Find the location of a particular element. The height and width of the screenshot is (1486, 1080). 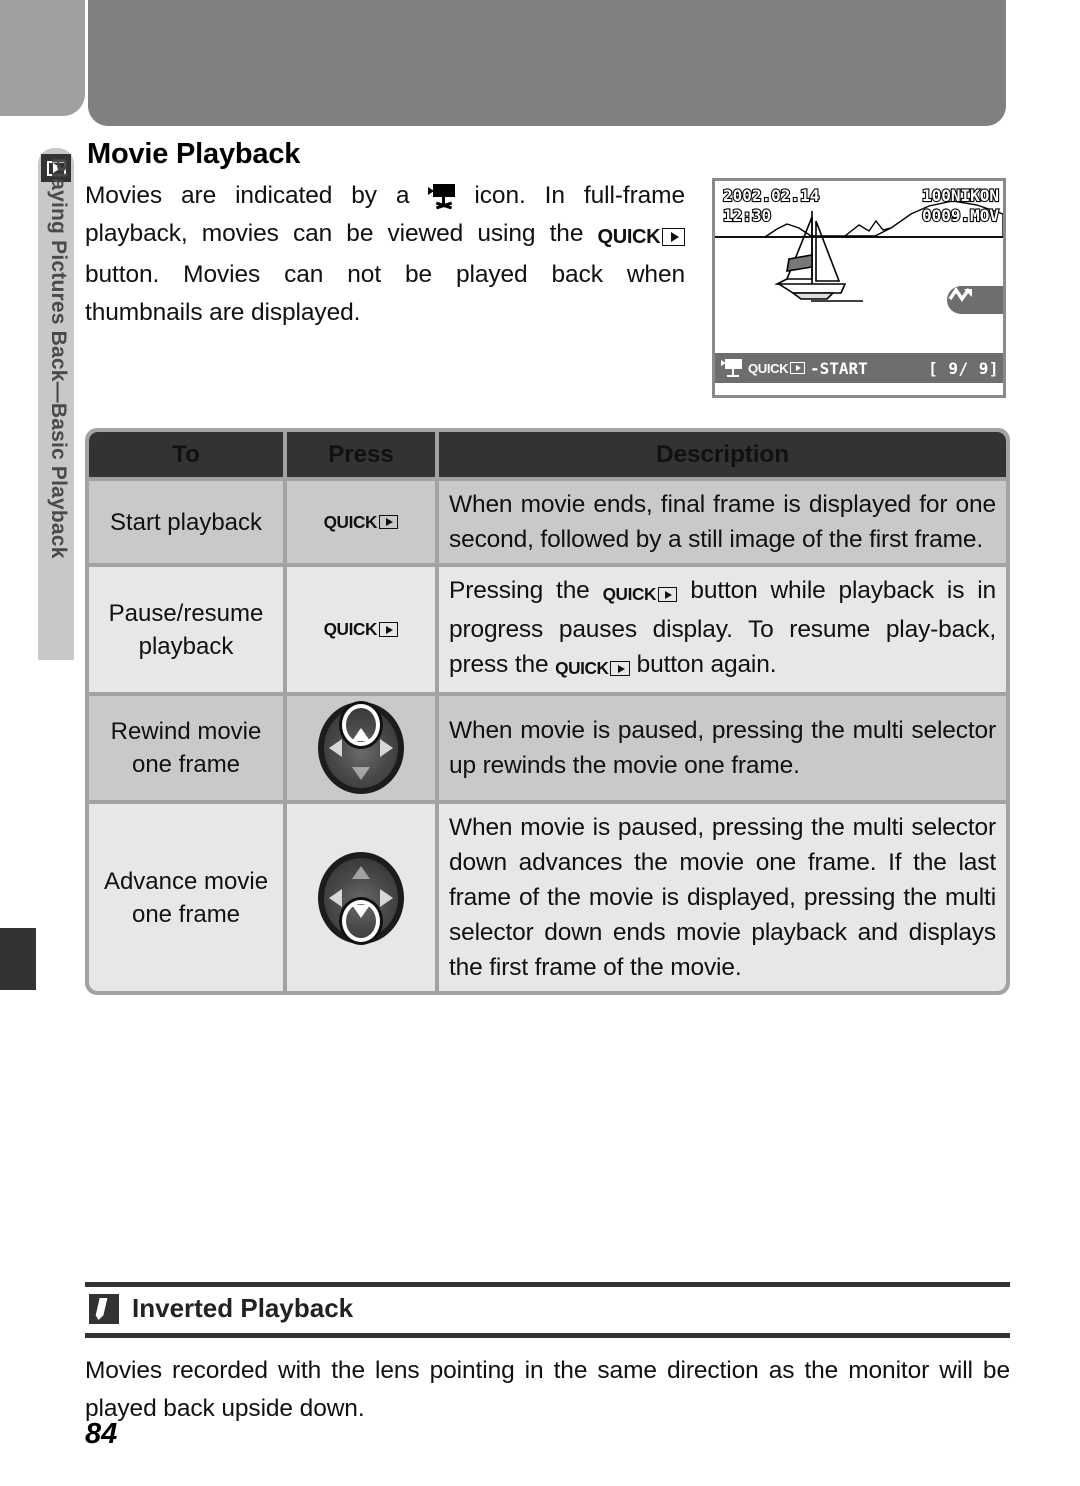

intro-text-part1: Movies are indicated by a is located at coordinates (257, 195).